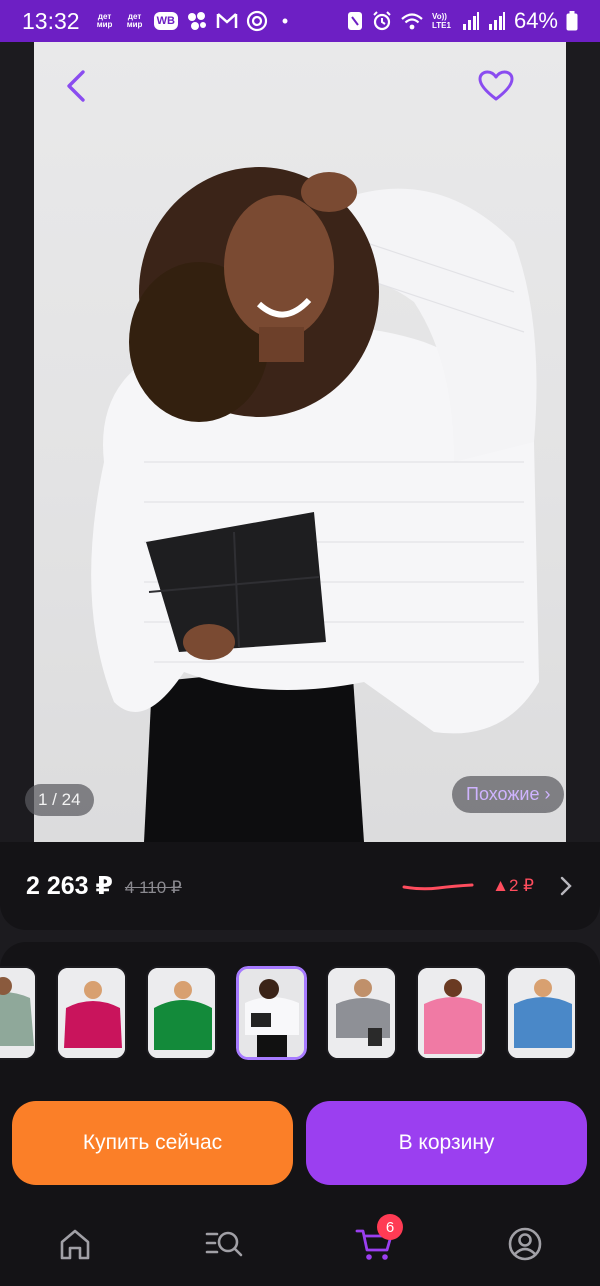 The image size is (600, 1286). What do you see at coordinates (18, 1013) in the screenshot?
I see `thumbnail-sage-sweater` at bounding box center [18, 1013].